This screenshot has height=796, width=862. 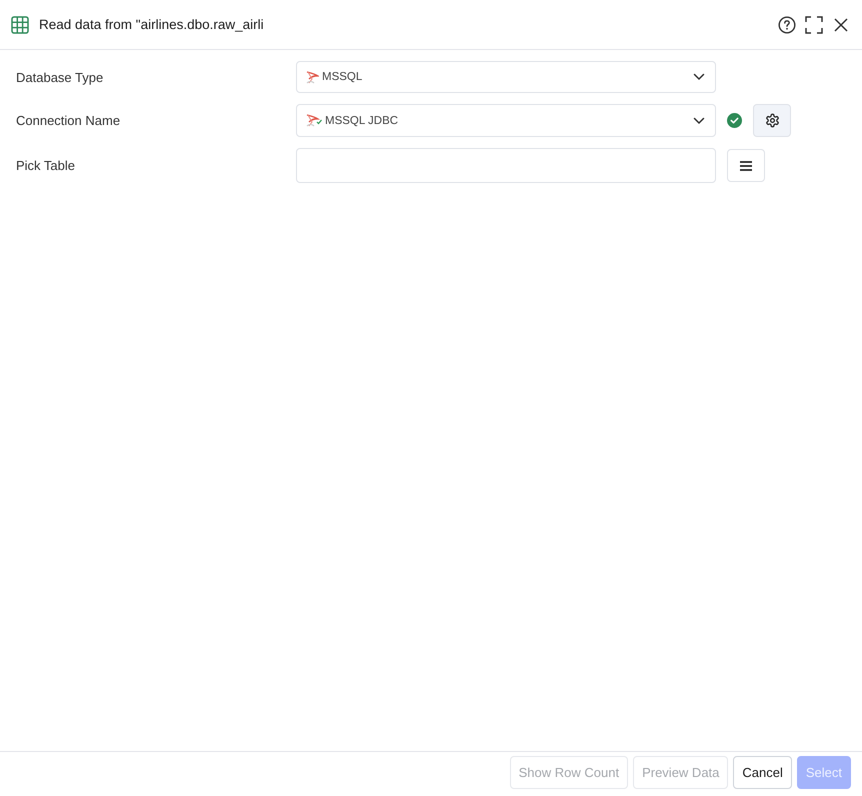 I want to click on fullscreen-icon, so click(x=814, y=25).